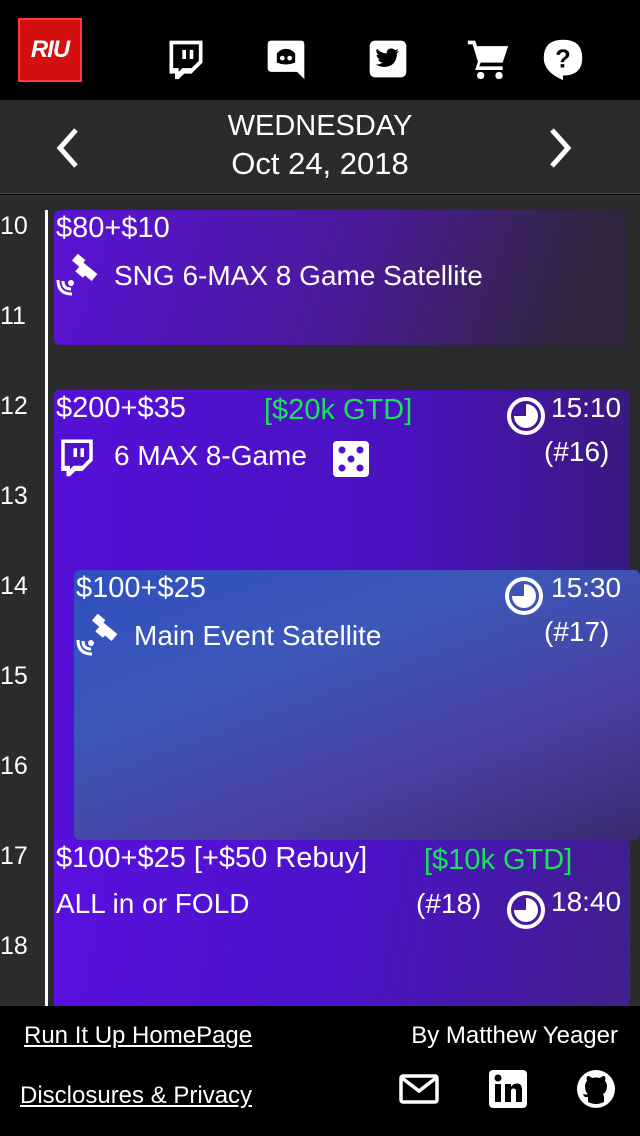  What do you see at coordinates (153, 903) in the screenshot?
I see `event-title: ALL in or FOLD` at bounding box center [153, 903].